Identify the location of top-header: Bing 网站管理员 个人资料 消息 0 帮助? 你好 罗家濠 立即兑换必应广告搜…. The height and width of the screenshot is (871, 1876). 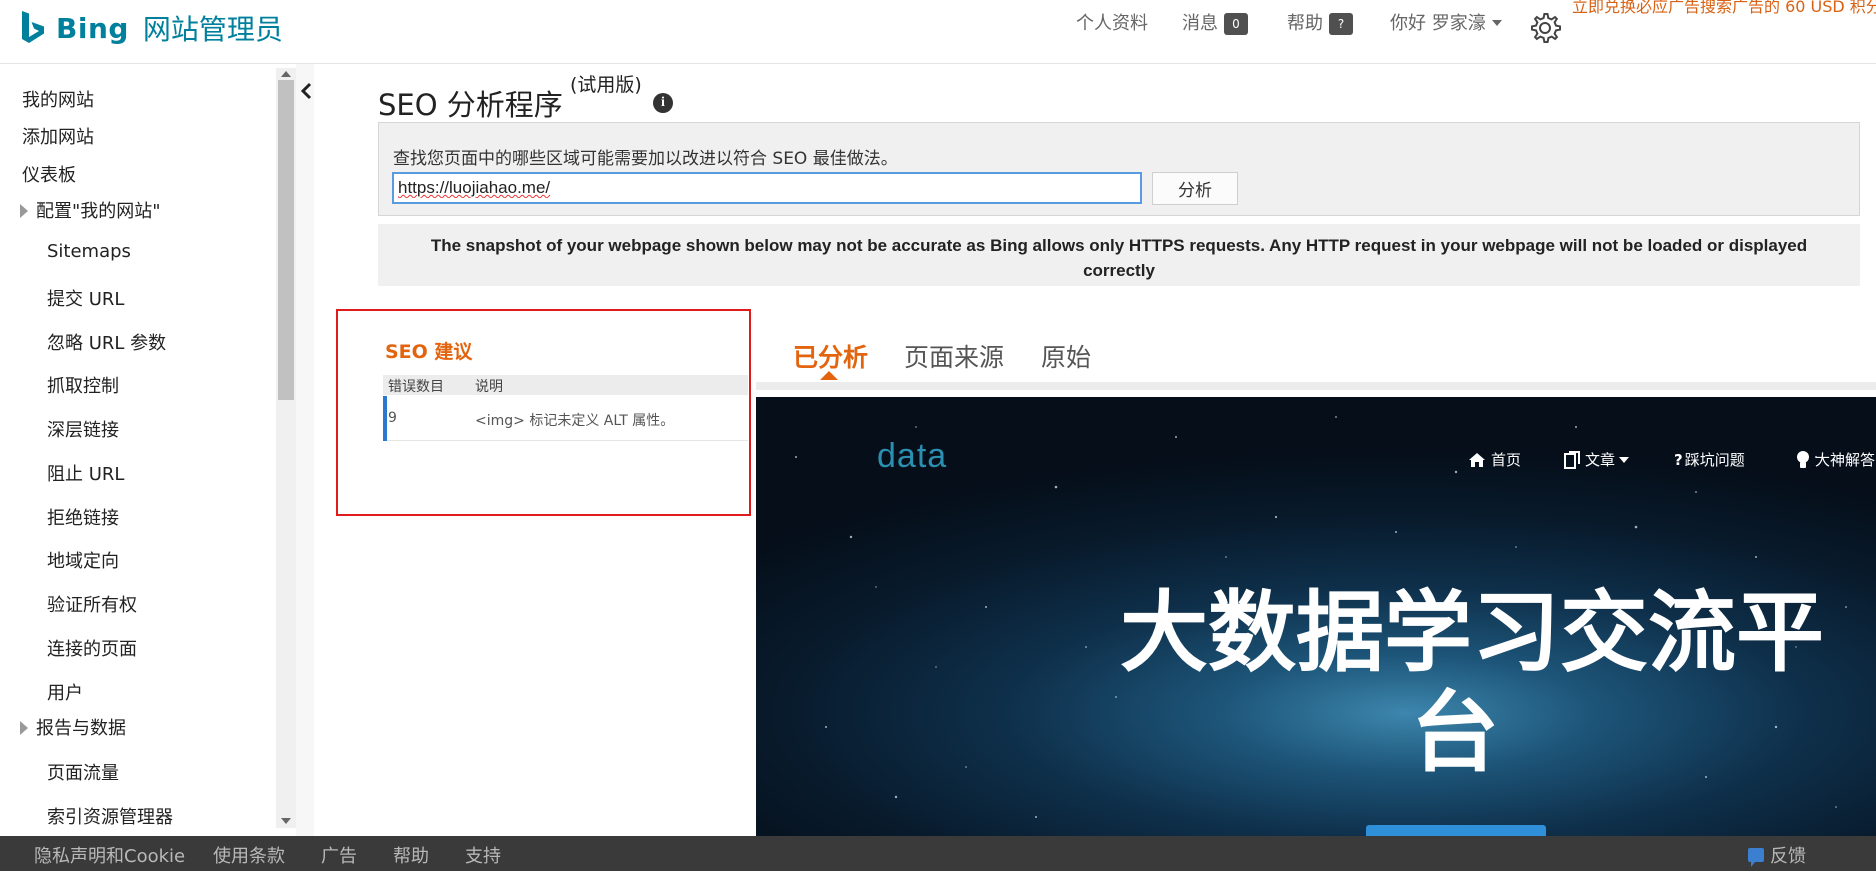
(938, 32).